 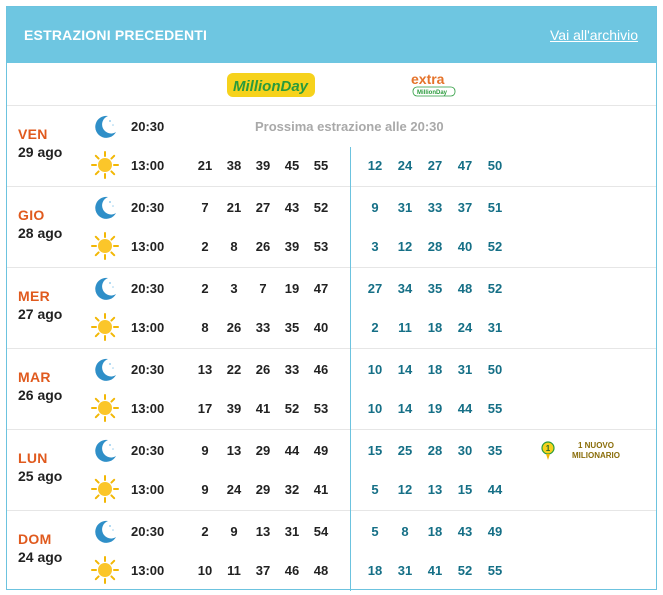 I want to click on extra-number: 27, so click(x=435, y=165).